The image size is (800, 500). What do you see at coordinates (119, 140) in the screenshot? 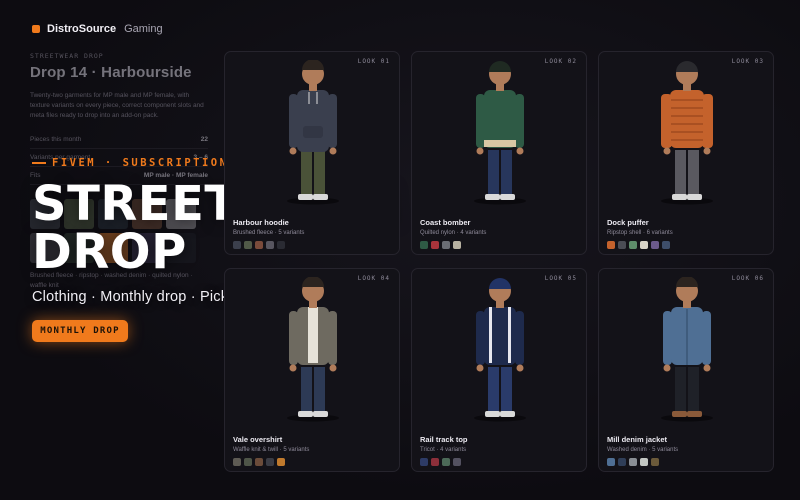
I see `stat-row: Pieces this month 22` at bounding box center [119, 140].